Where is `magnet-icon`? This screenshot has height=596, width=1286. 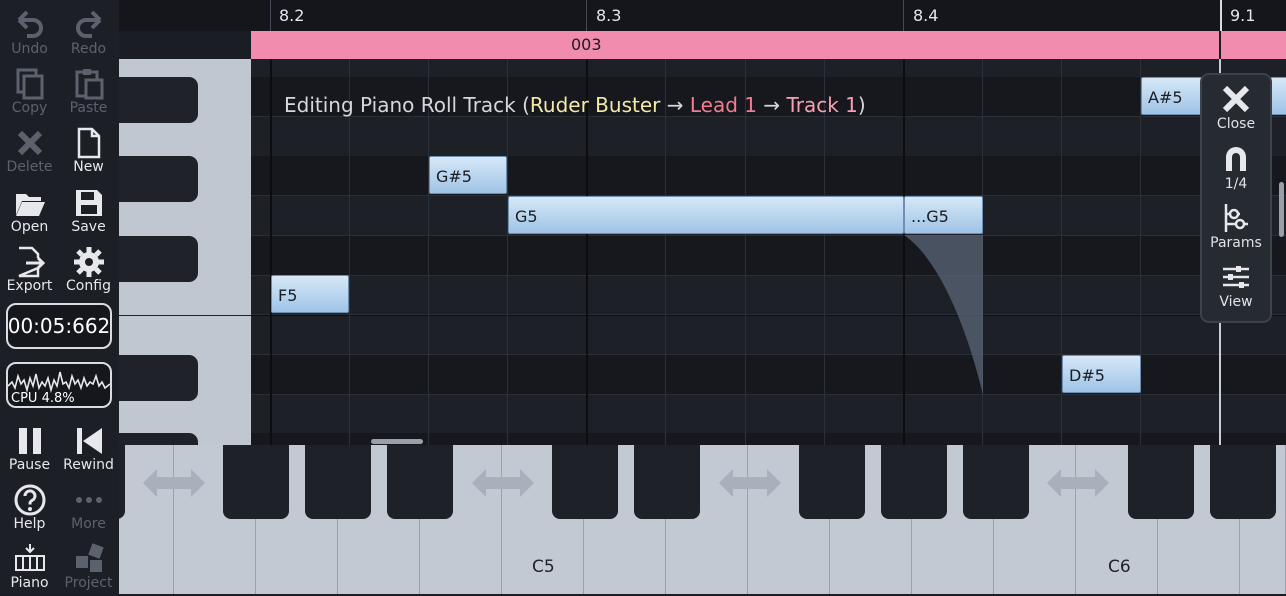
magnet-icon is located at coordinates (1236, 159).